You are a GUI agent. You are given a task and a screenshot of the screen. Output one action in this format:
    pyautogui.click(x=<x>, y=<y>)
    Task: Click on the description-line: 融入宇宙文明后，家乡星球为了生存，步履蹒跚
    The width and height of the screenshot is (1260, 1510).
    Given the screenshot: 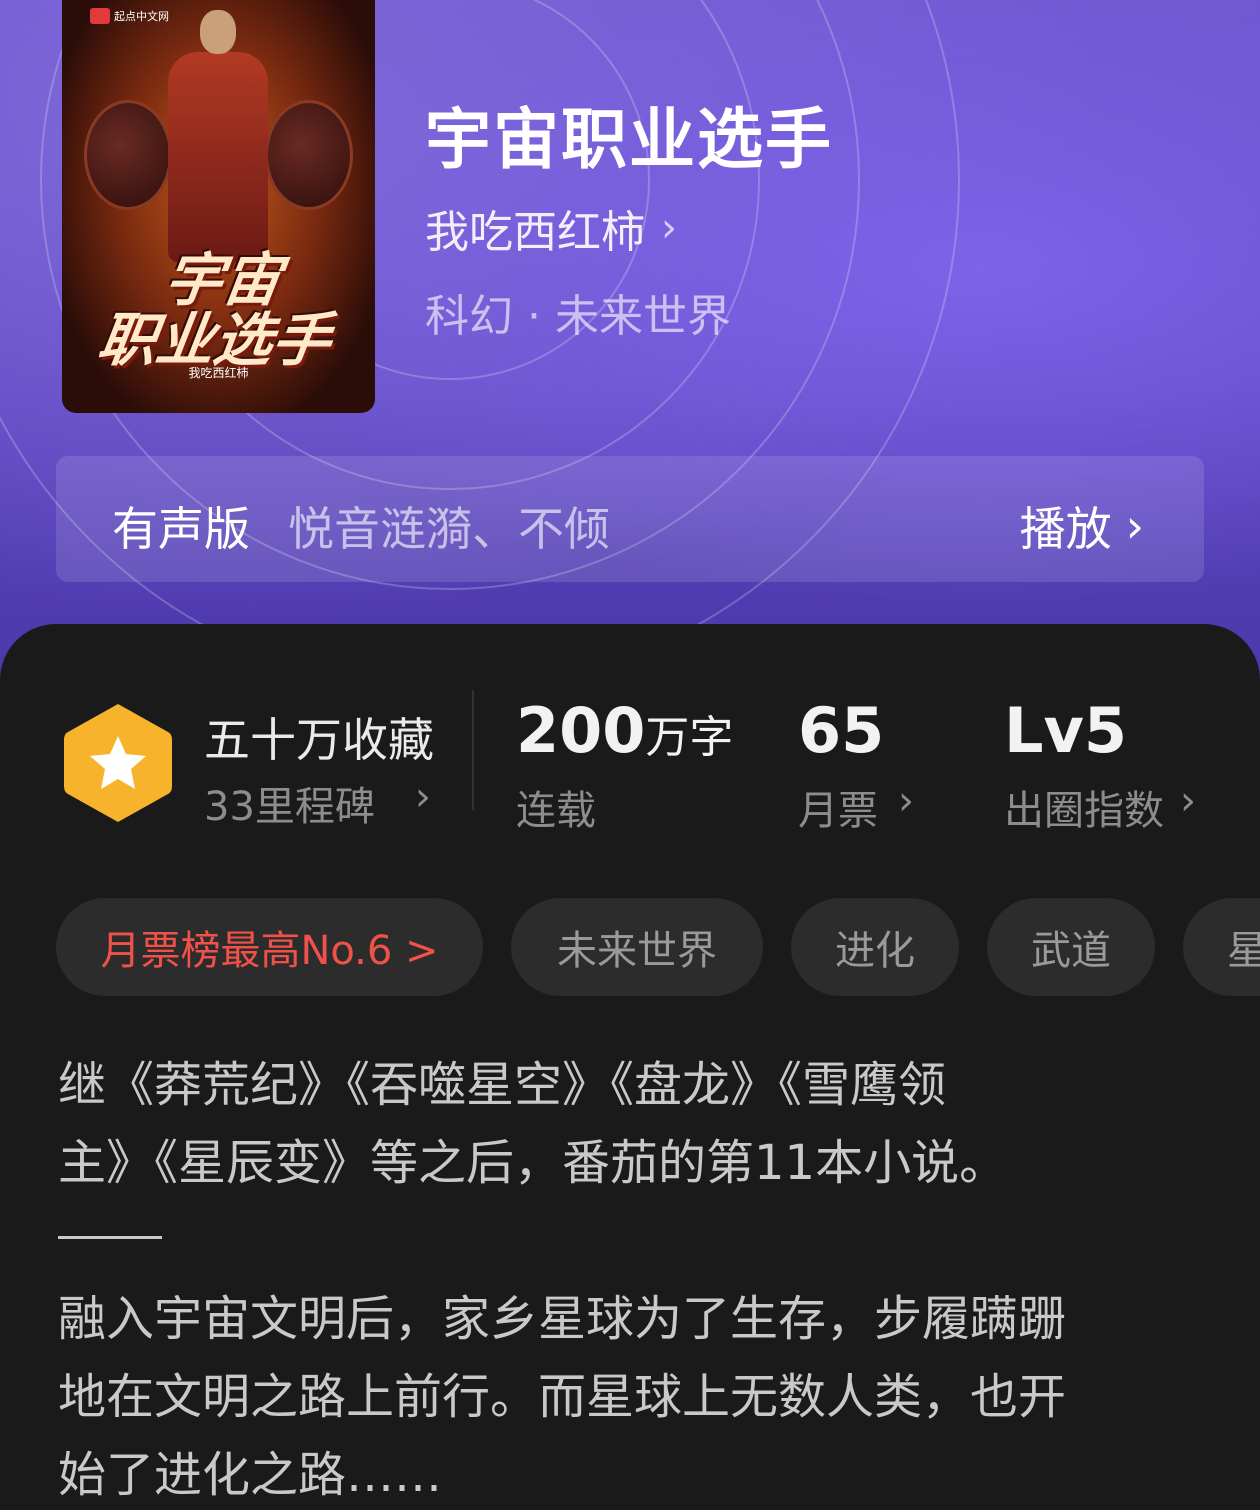 What is the action you would take?
    pyautogui.click(x=562, y=1319)
    